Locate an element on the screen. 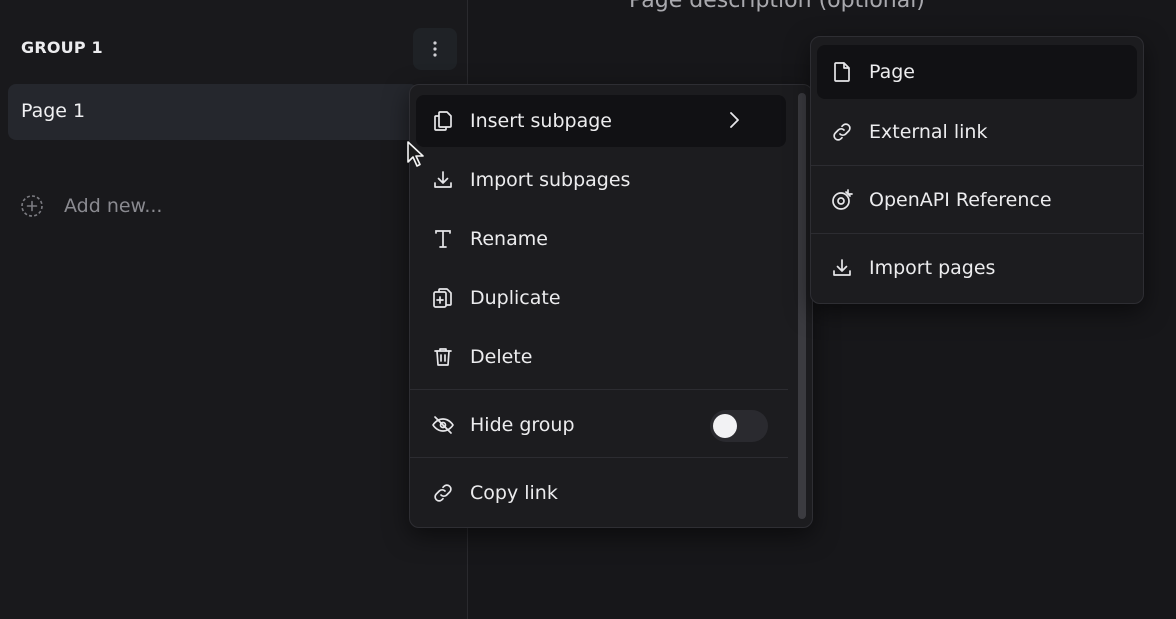 The width and height of the screenshot is (1176, 619). group-header: GROUP 1 is located at coordinates (62, 47).